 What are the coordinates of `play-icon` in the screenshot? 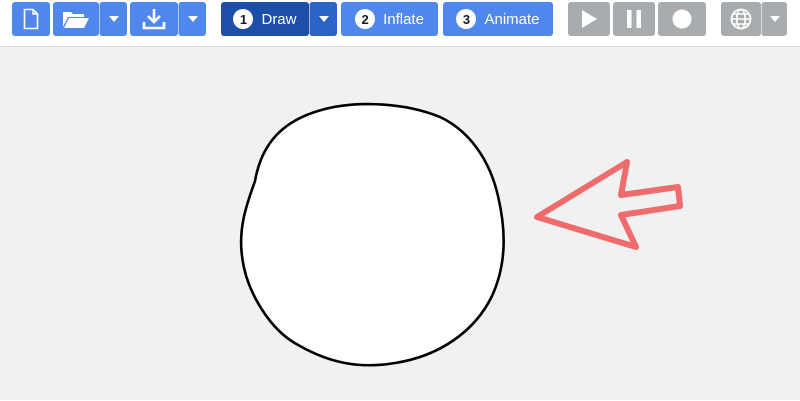 It's located at (589, 19).